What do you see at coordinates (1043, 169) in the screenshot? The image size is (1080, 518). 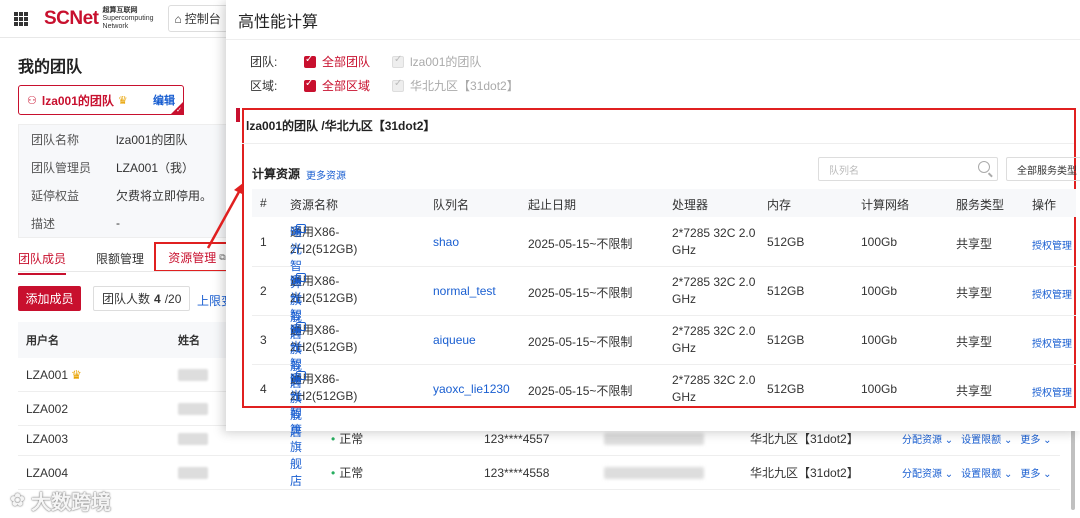 I see `service-type-select: 全部服务类型` at bounding box center [1043, 169].